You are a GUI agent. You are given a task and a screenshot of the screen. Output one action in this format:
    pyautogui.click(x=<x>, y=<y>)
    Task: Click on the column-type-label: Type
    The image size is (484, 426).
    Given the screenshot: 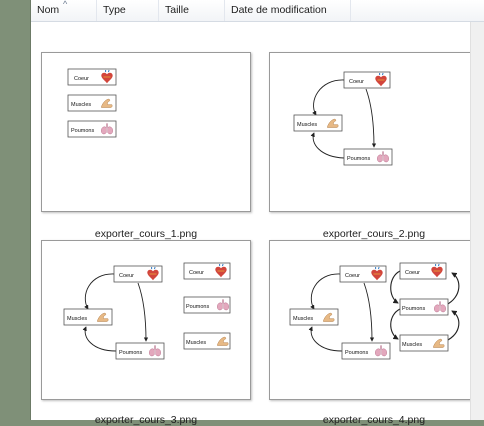 What is the action you would take?
    pyautogui.click(x=114, y=10)
    